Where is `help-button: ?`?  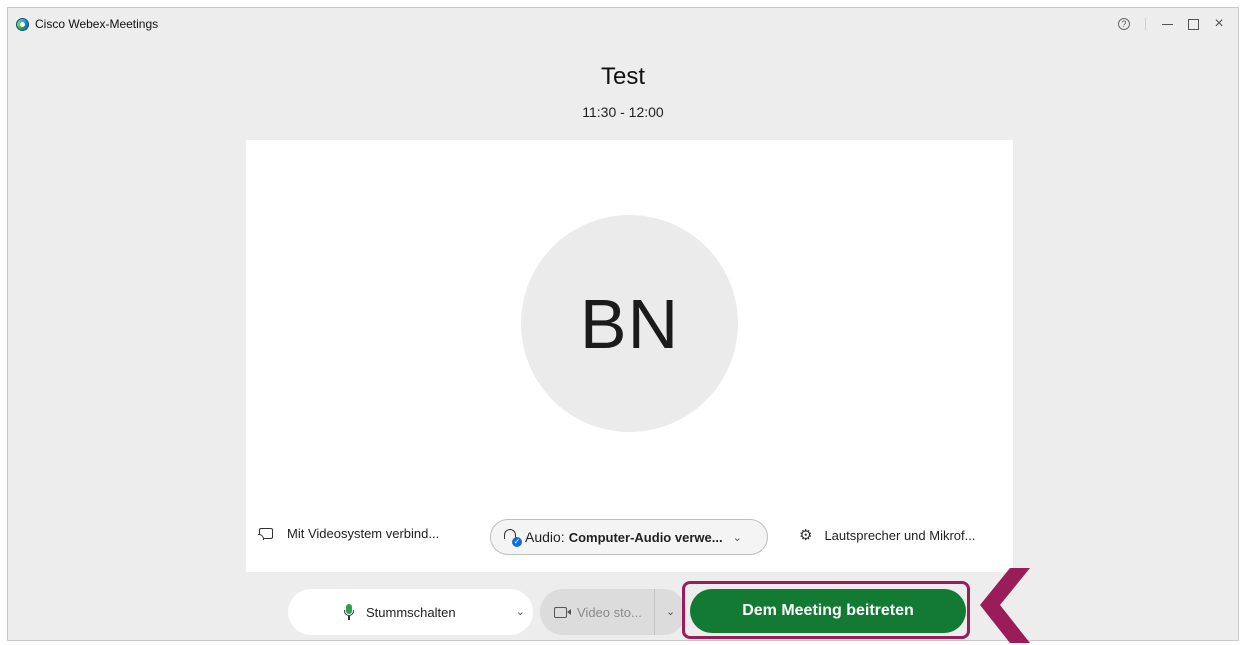 help-button: ? is located at coordinates (1124, 24).